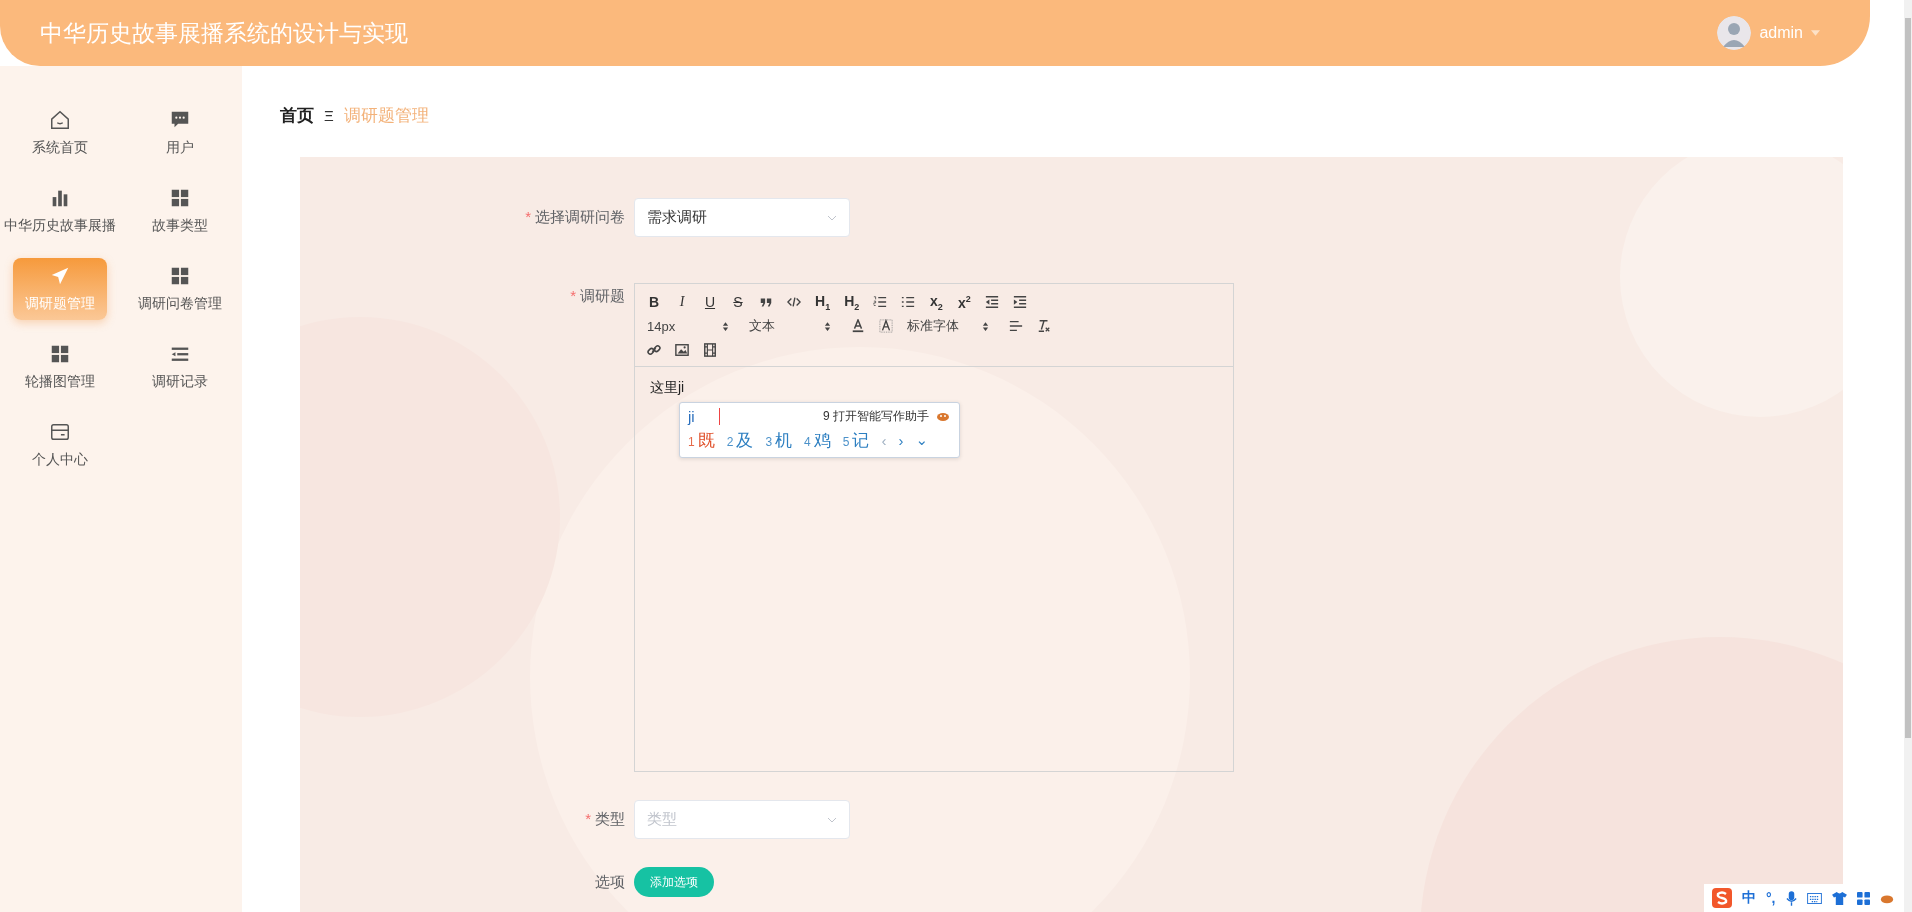 The width and height of the screenshot is (1912, 912). I want to click on field-label: 类型, so click(610, 819).